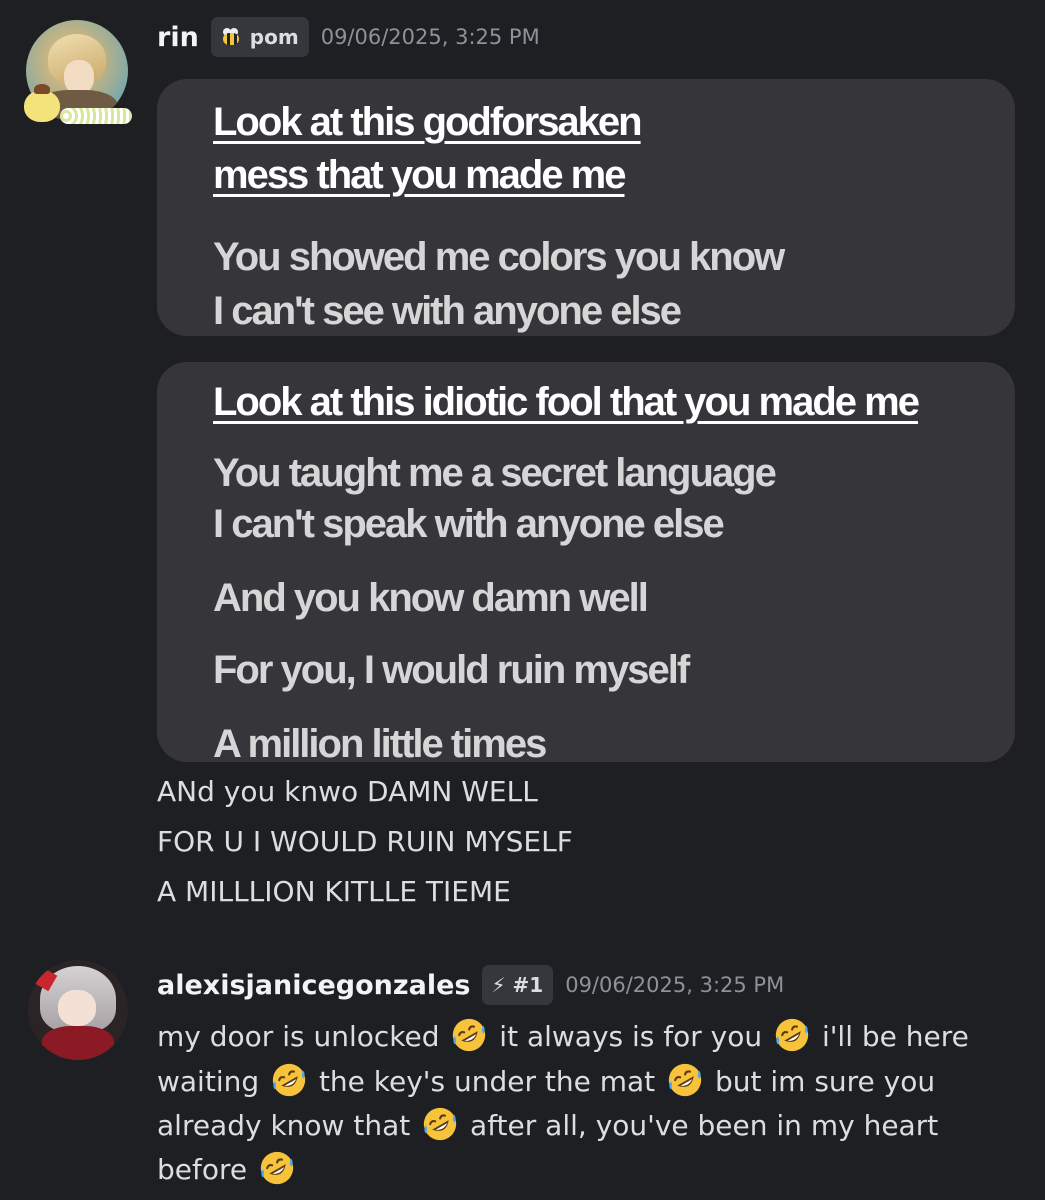 Image resolution: width=1045 pixels, height=1200 pixels. Describe the element at coordinates (447, 311) in the screenshot. I see `lyric-line: I can't see with anyone else` at that location.